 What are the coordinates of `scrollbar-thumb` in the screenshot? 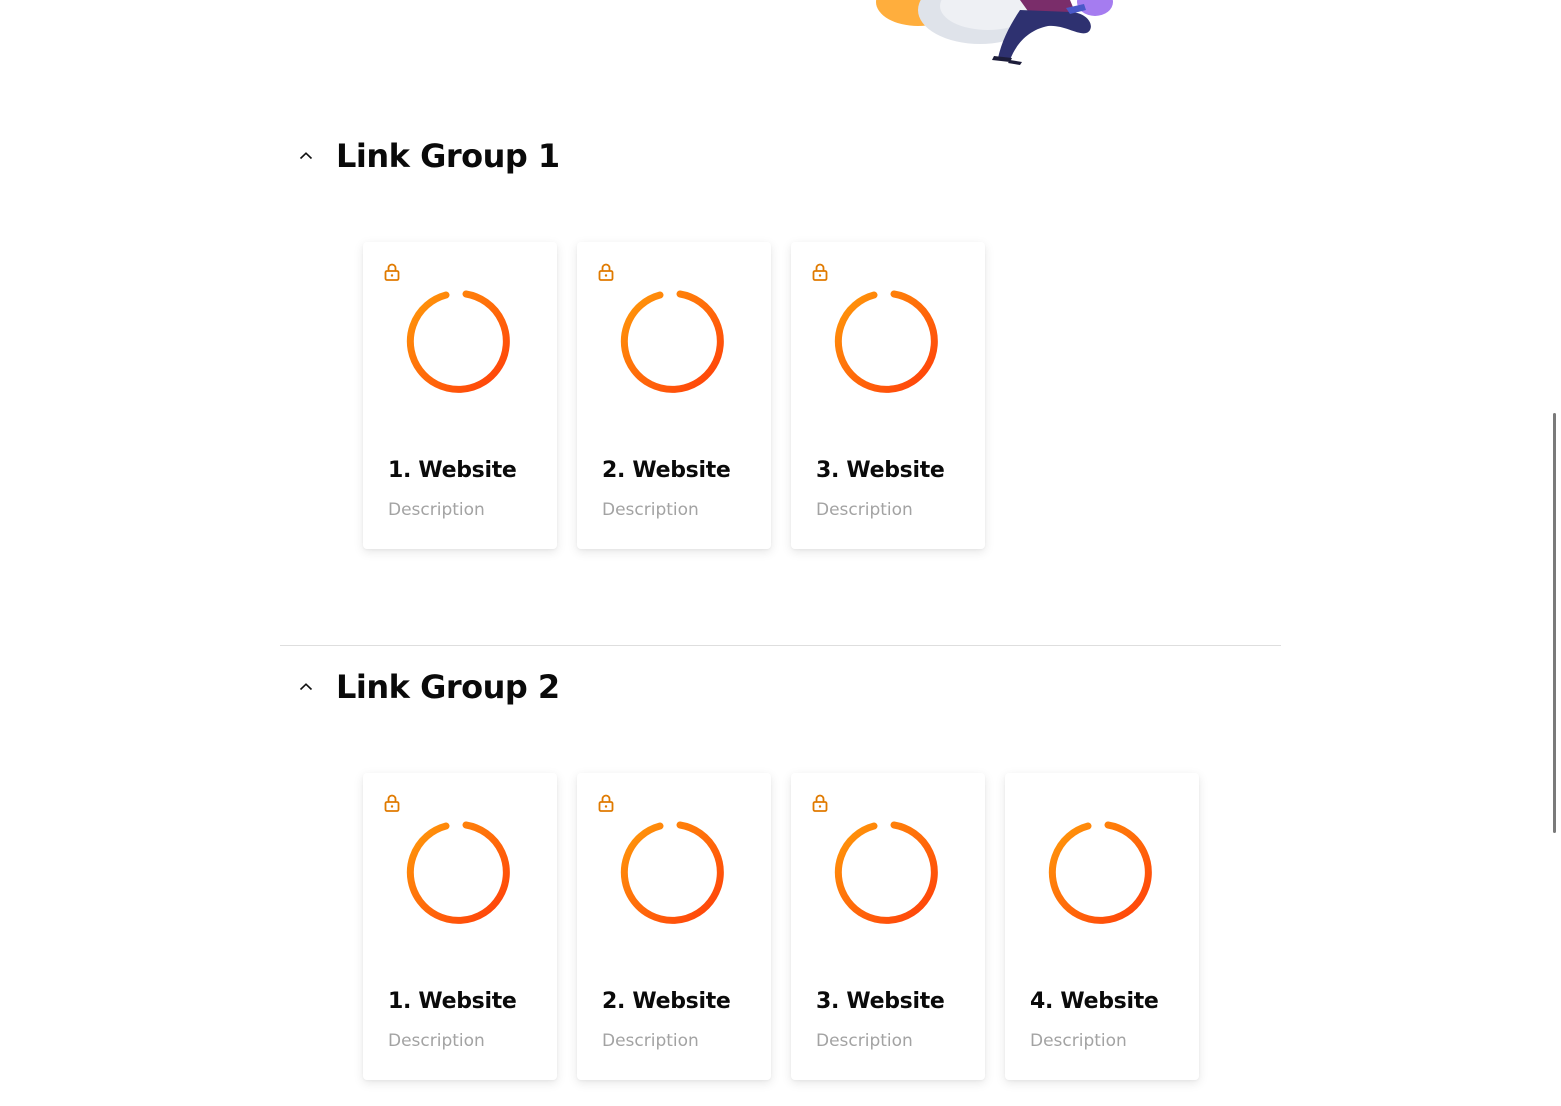 It's located at (1554, 623).